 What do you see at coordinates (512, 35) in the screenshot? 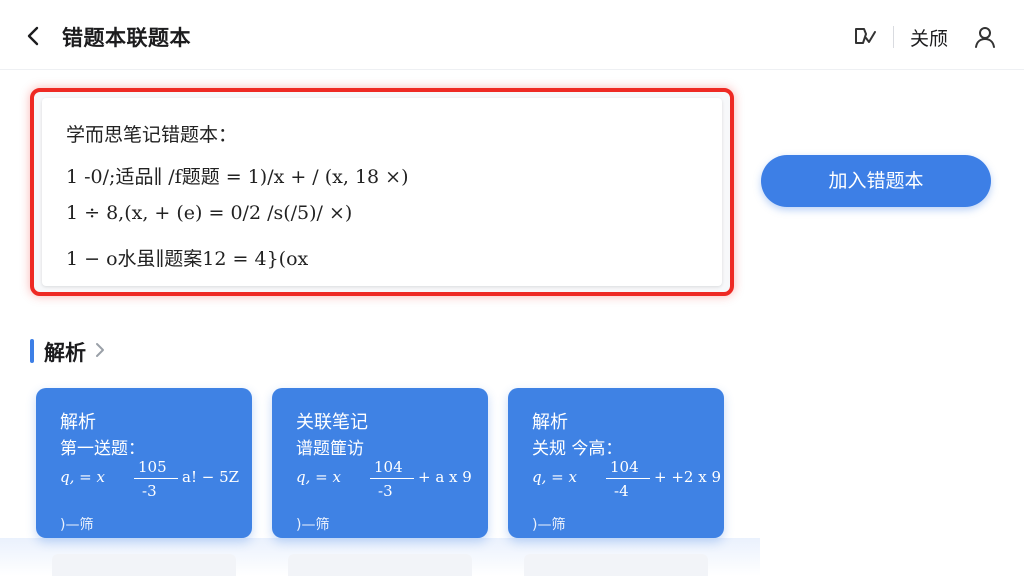
I see `top-bar: 错题本联题本 关颀` at bounding box center [512, 35].